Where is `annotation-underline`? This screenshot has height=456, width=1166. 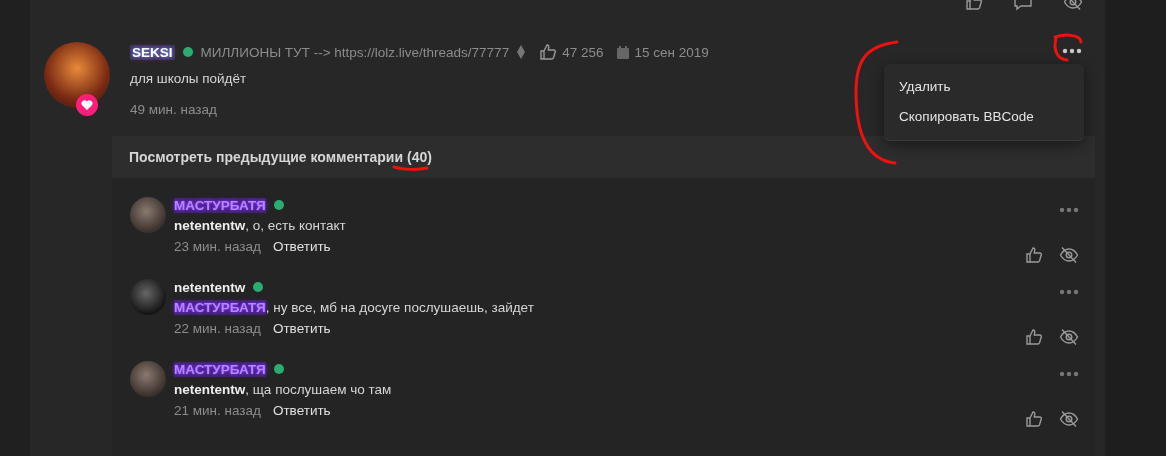
annotation-underline is located at coordinates (410, 168).